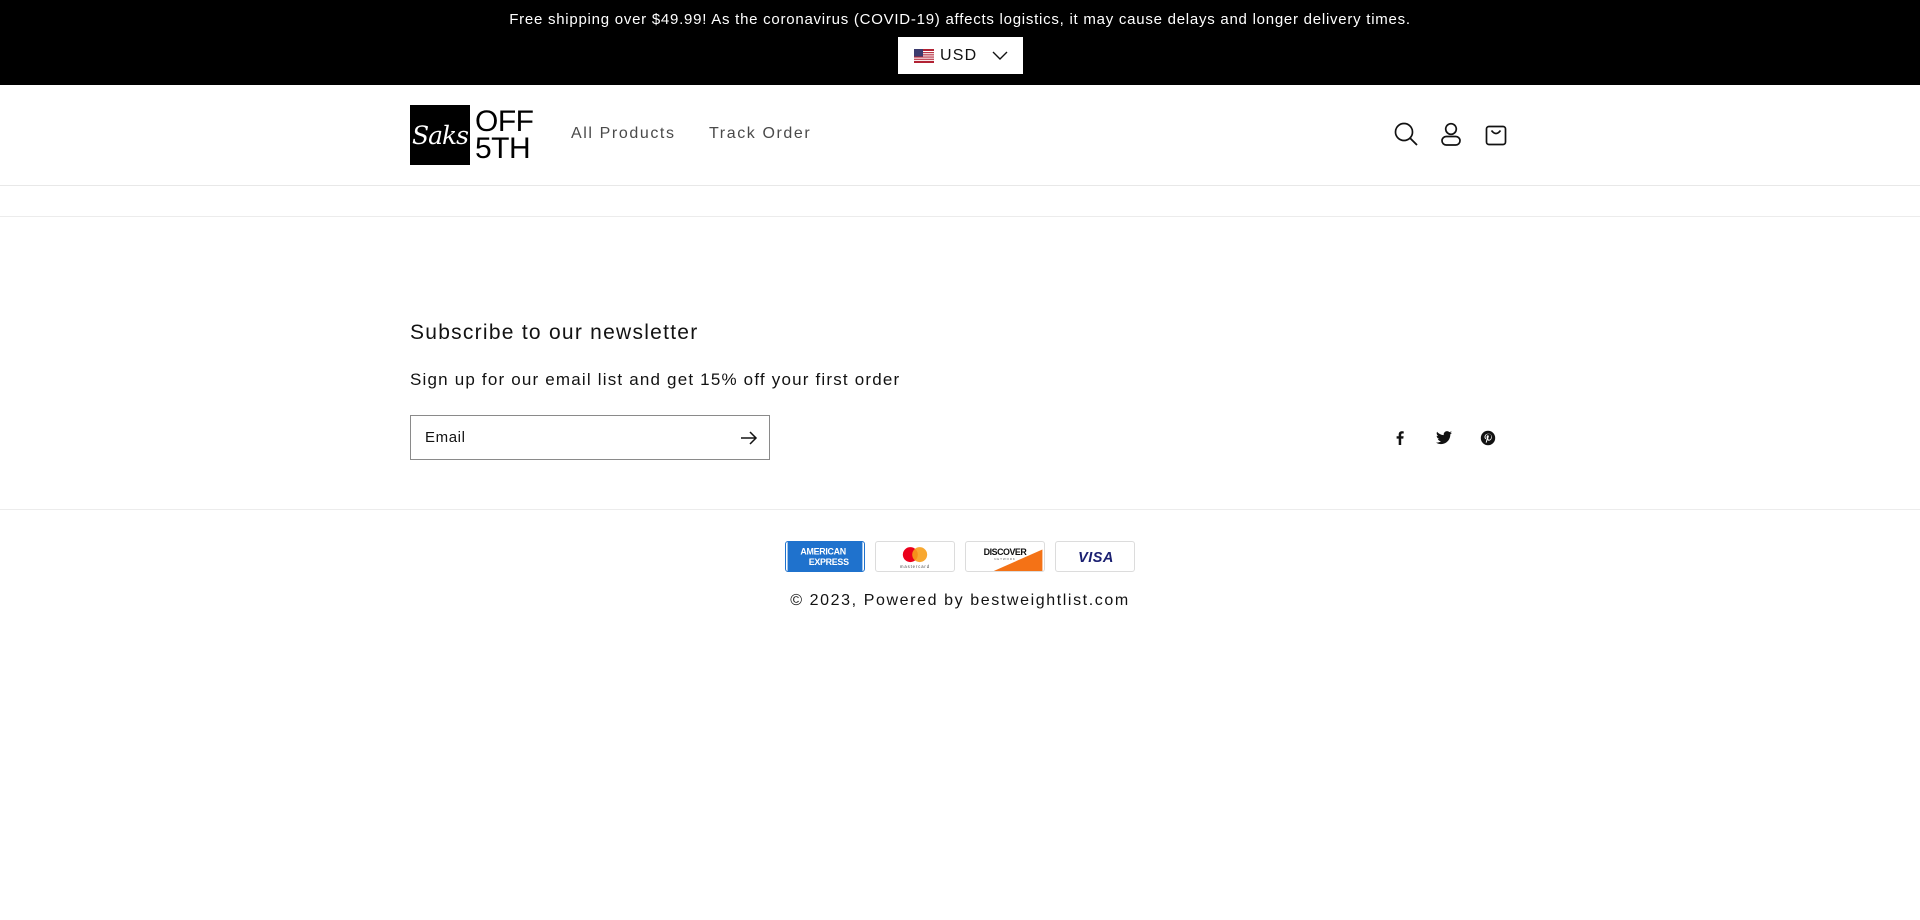 The image size is (1920, 920). I want to click on twitter-icon, so click(1444, 438).